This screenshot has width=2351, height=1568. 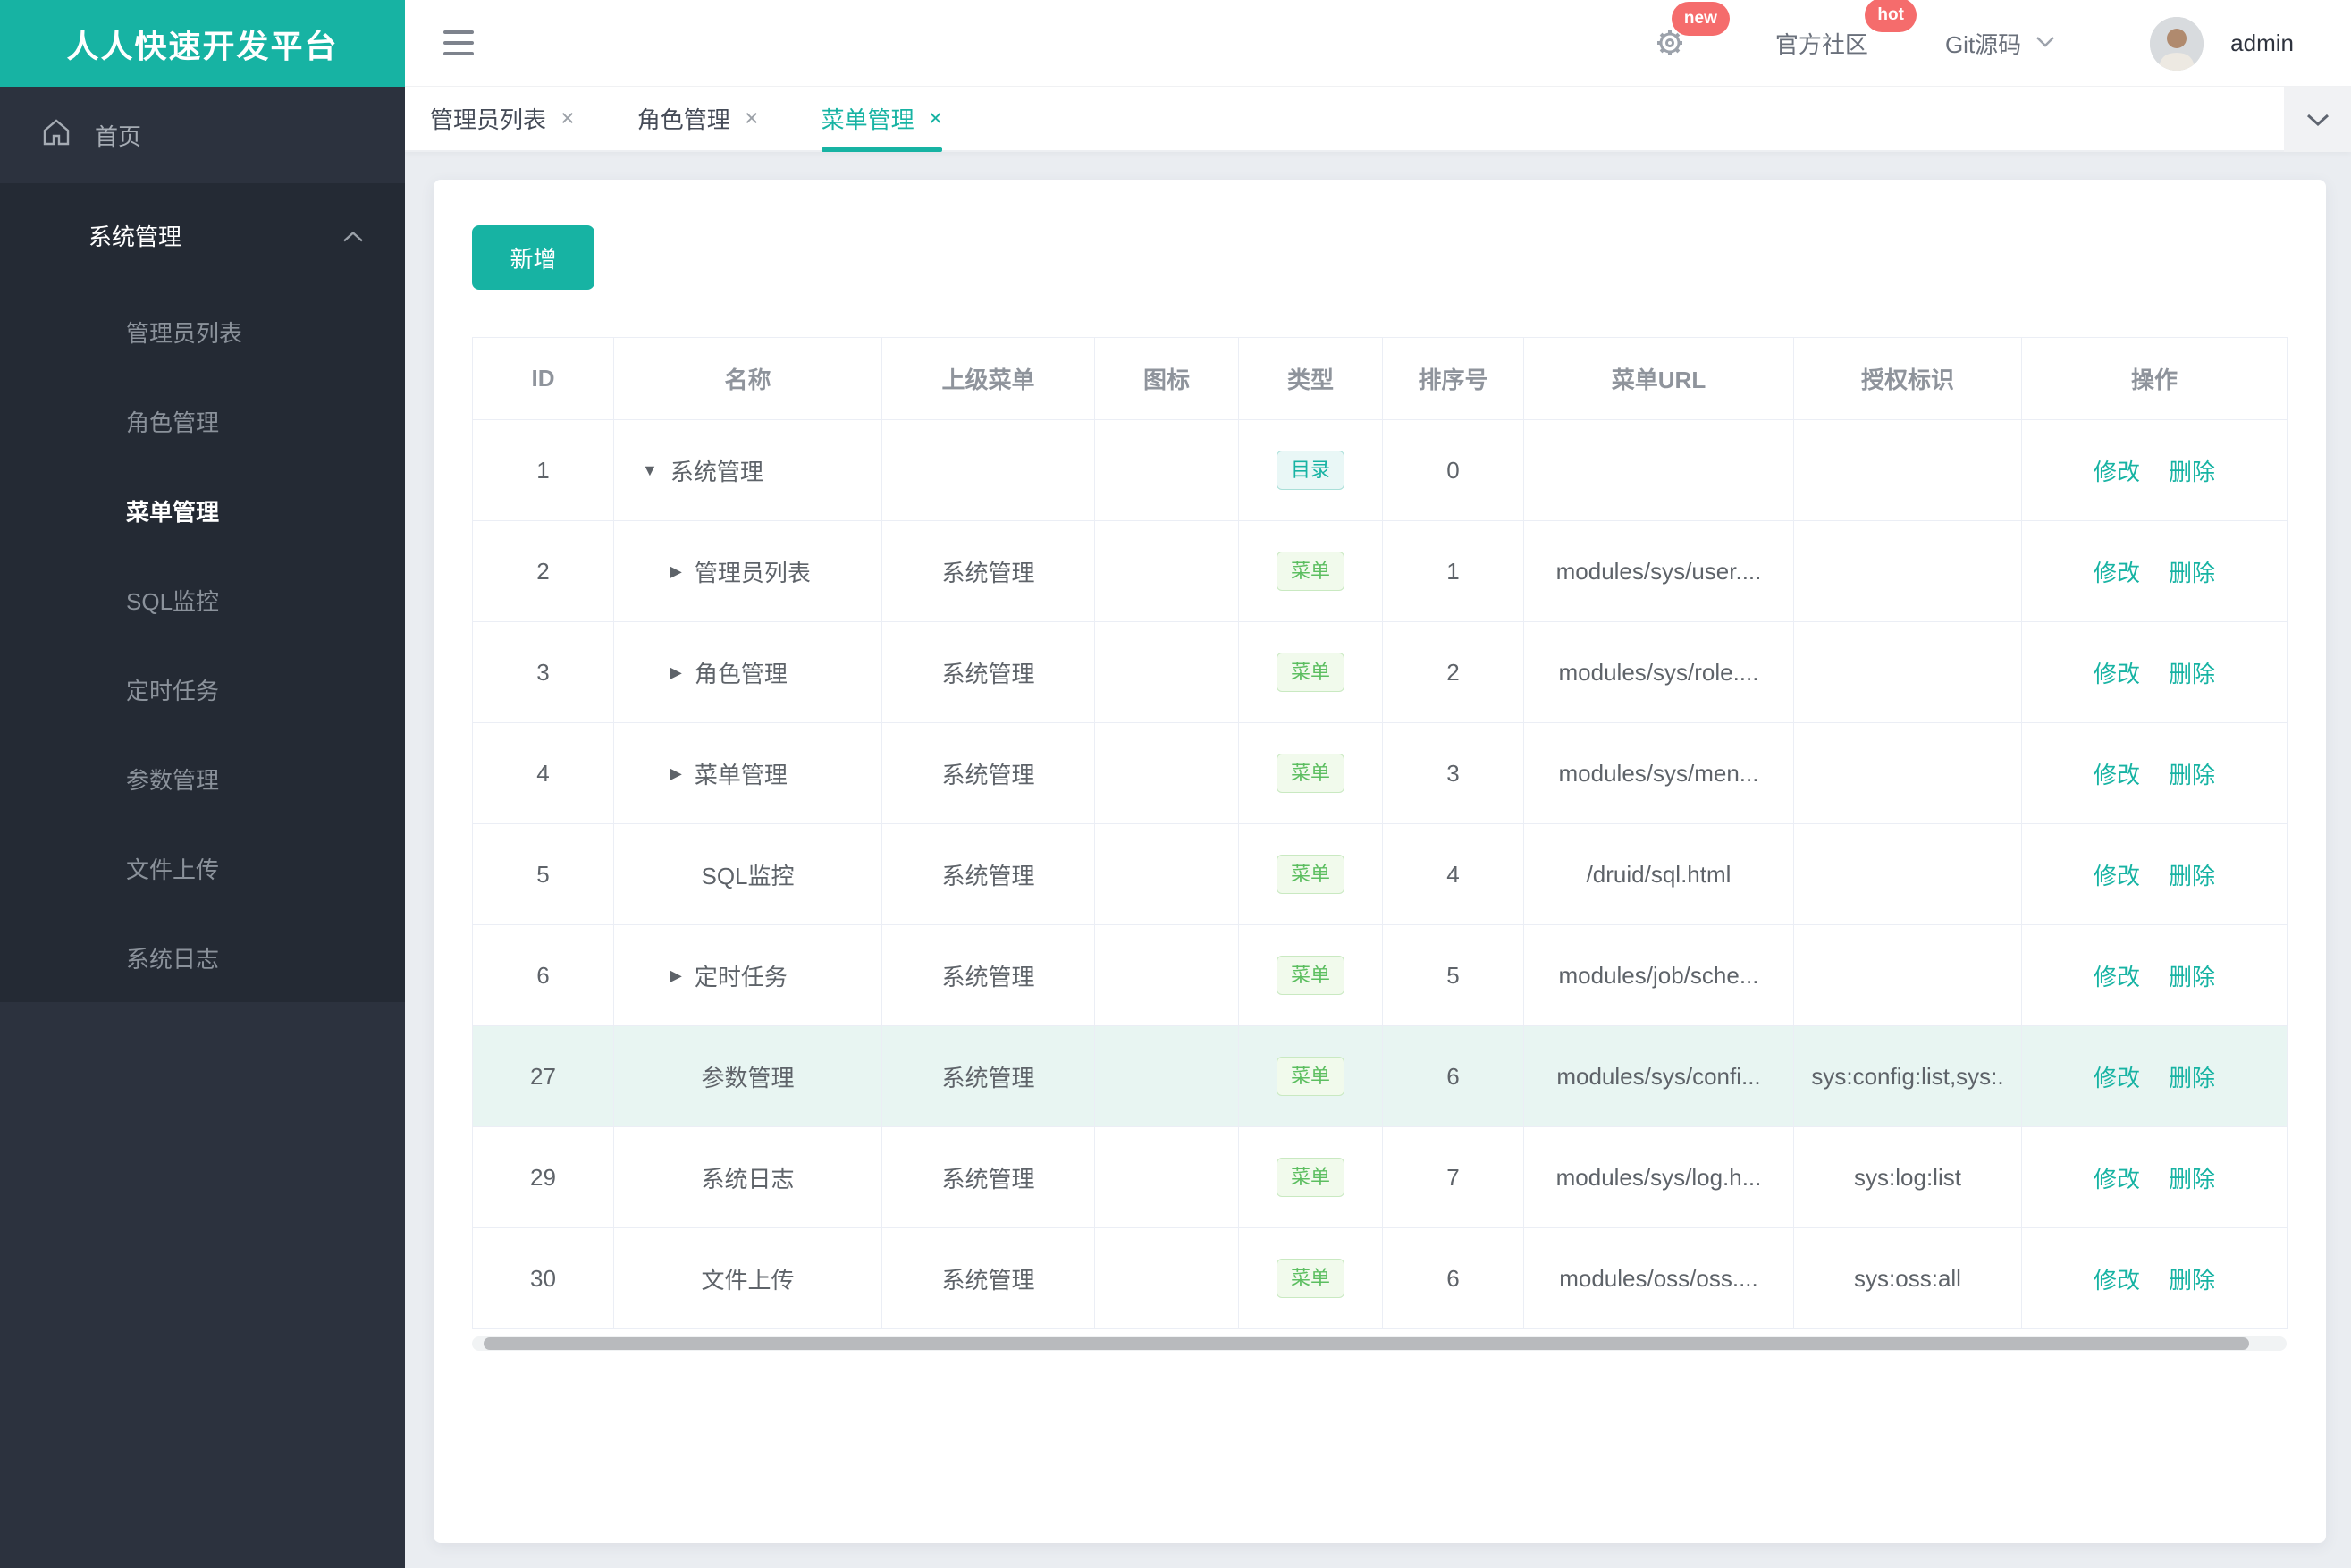 What do you see at coordinates (1380, 975) in the screenshot?
I see `table-row: 6 ▶ 定时任务 系统管理 菜单 5 modules/job/sche... 修改 删除` at bounding box center [1380, 975].